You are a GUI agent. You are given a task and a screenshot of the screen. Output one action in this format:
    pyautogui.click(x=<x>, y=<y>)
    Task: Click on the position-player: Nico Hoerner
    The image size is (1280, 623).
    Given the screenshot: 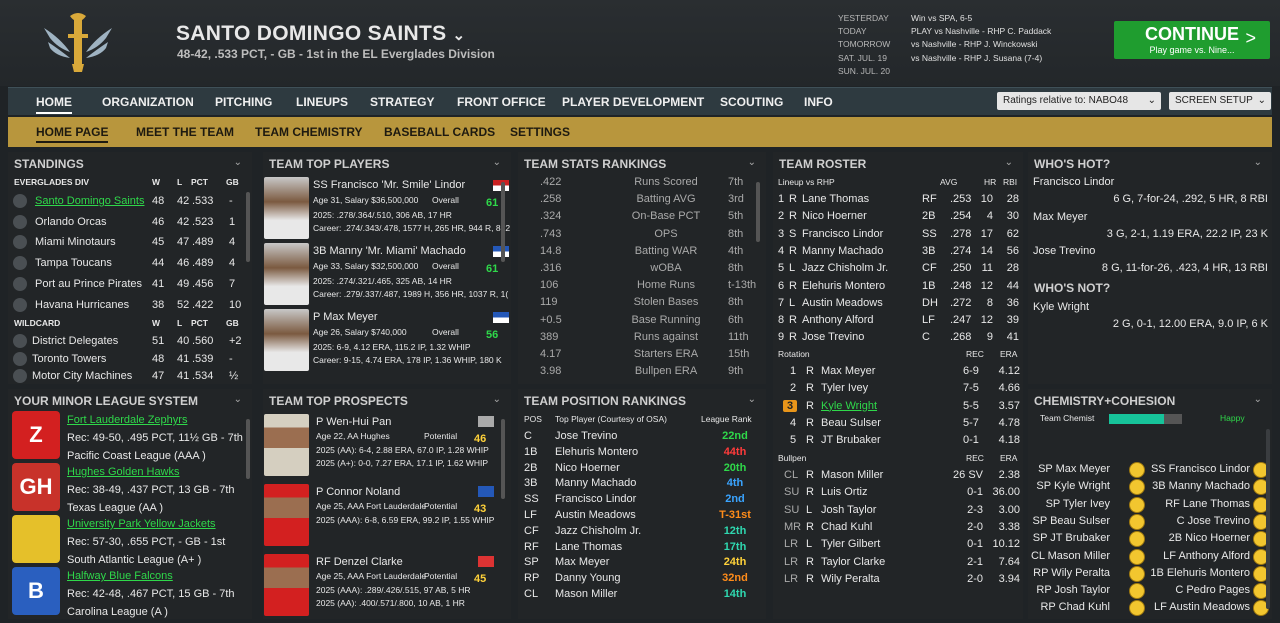 What is the action you would take?
    pyautogui.click(x=587, y=468)
    